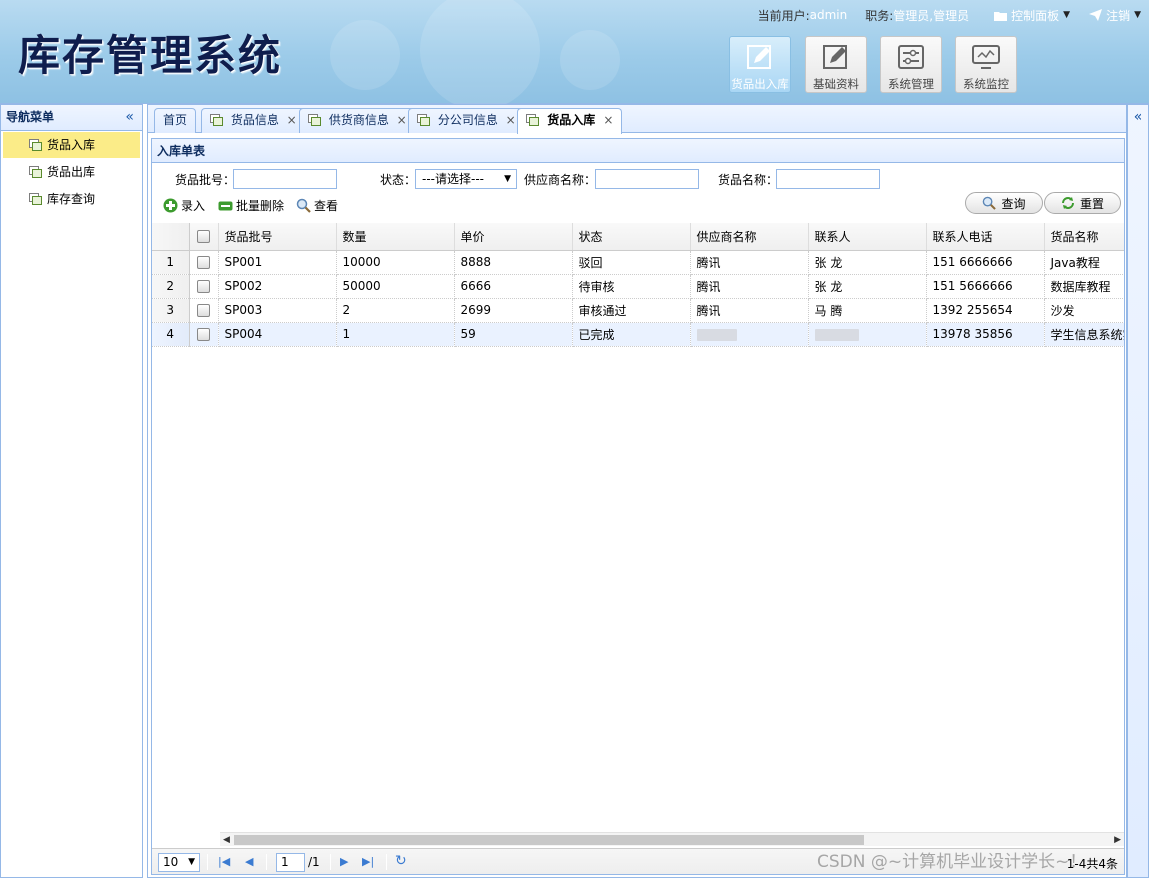 The width and height of the screenshot is (1149, 878). I want to click on cell: 数据库教程, so click(1084, 286).